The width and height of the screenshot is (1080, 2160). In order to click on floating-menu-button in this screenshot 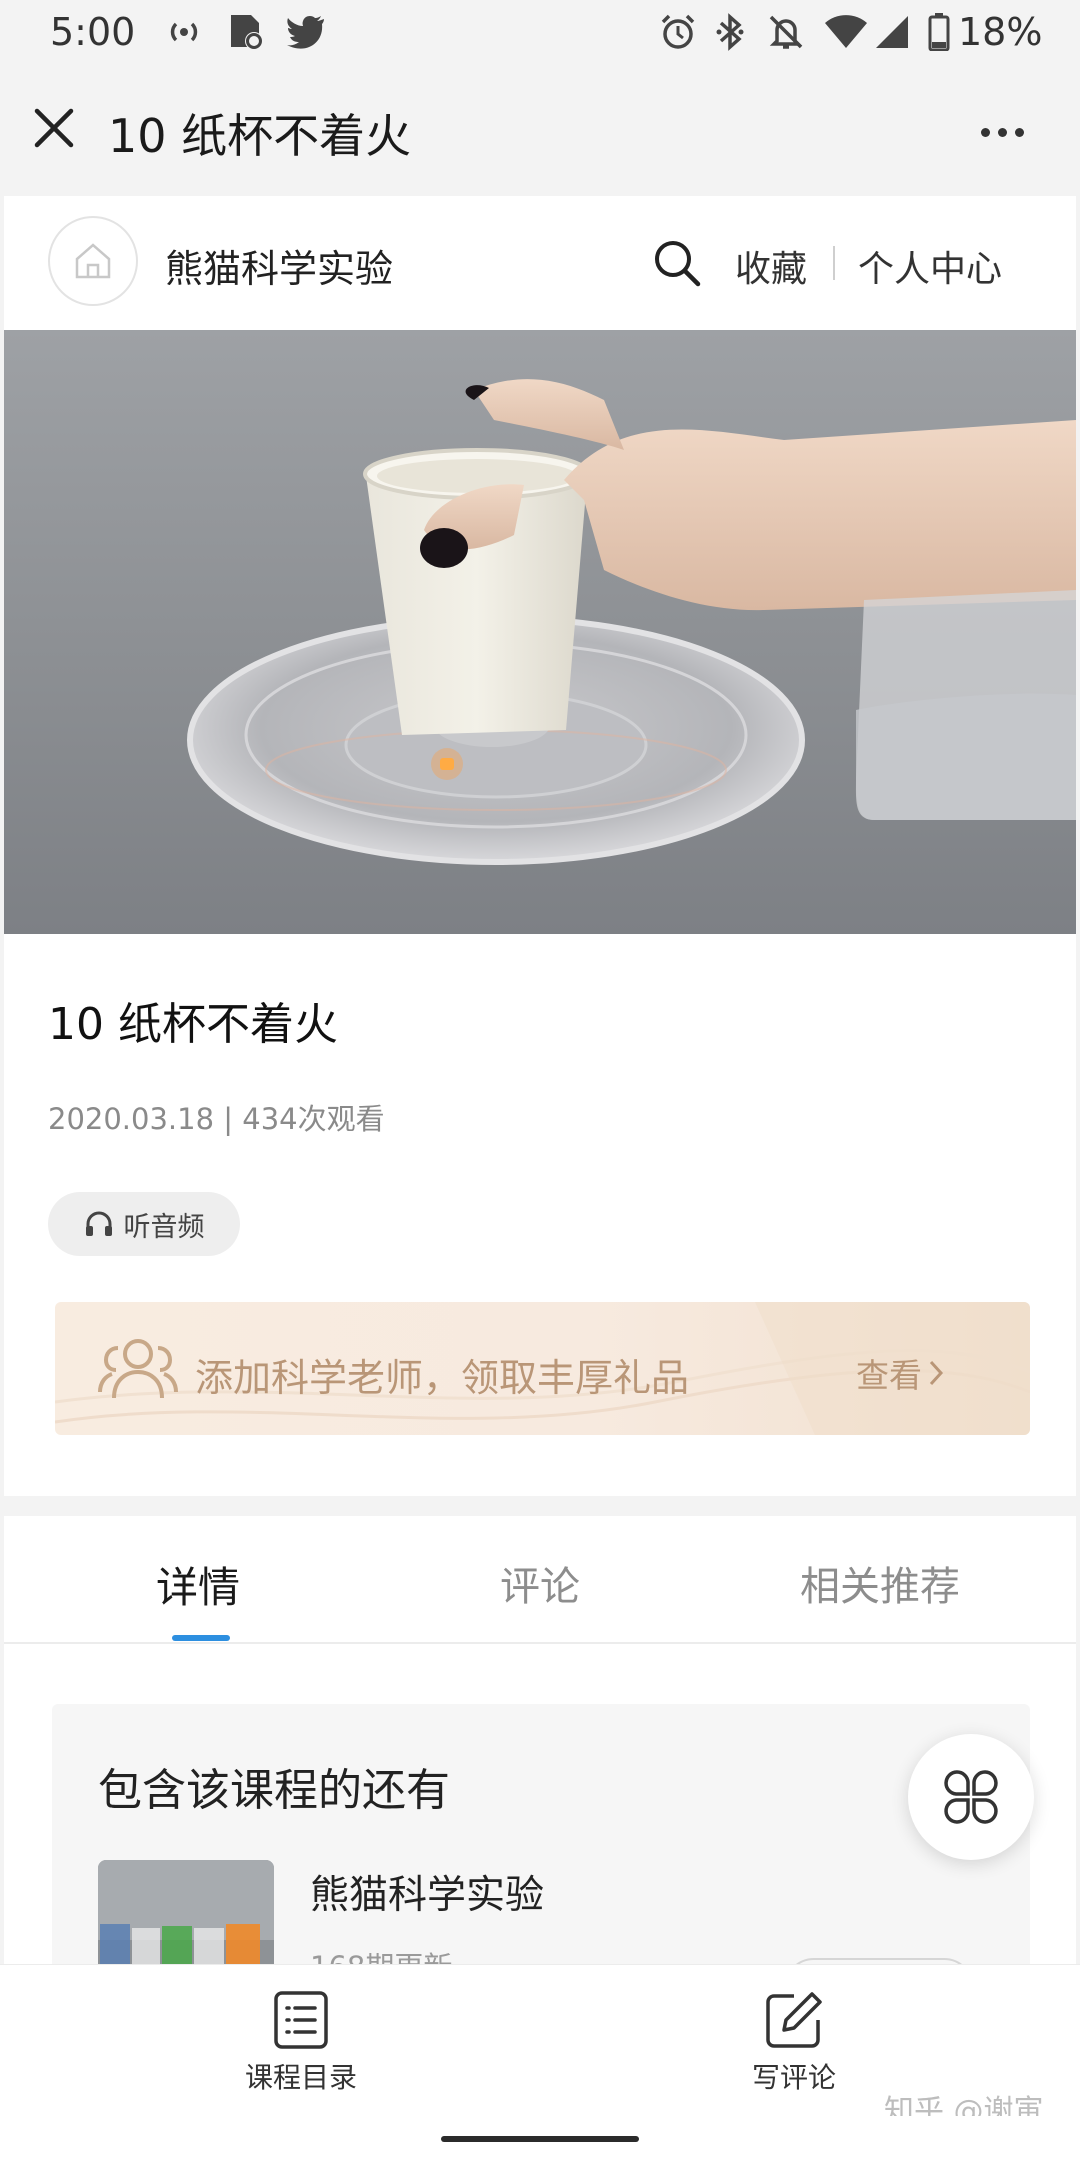, I will do `click(971, 1797)`.